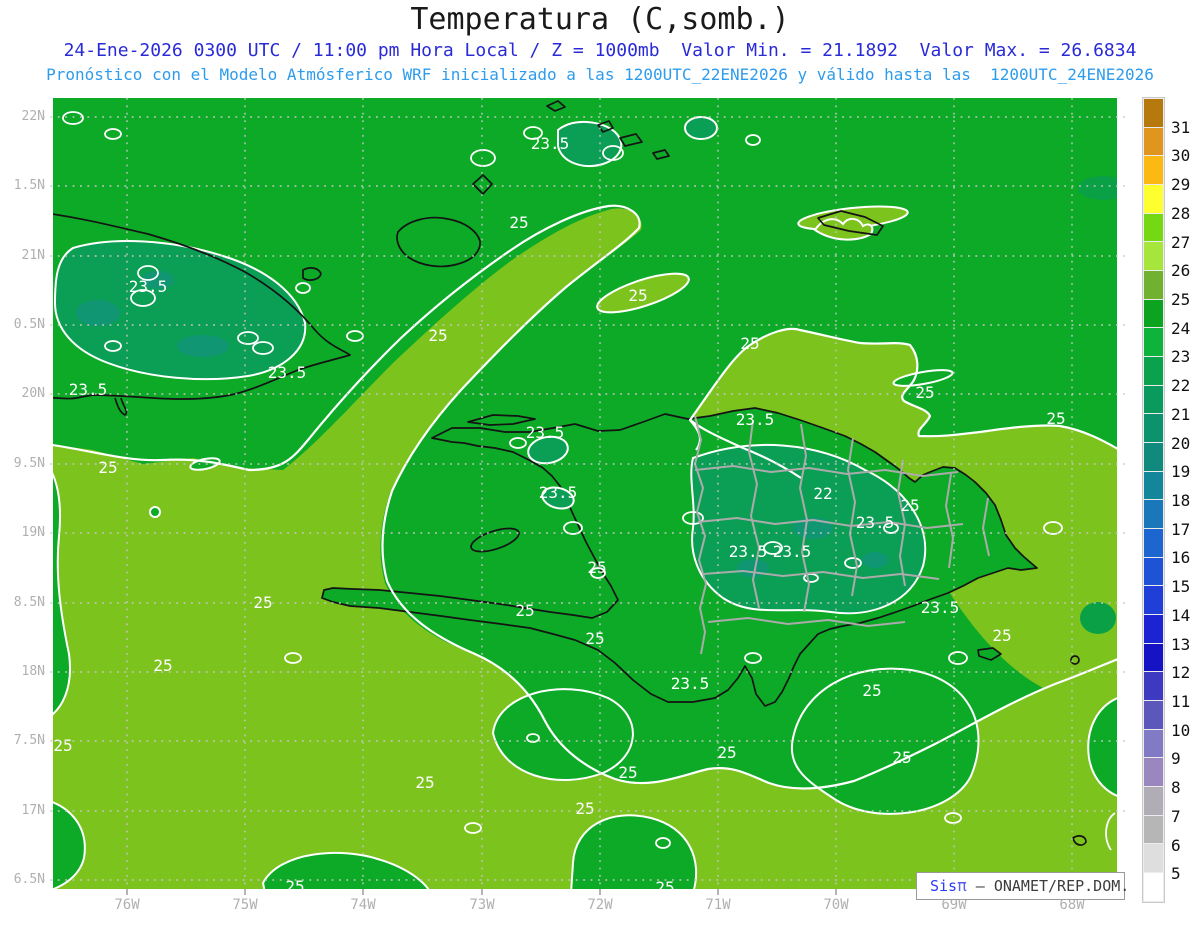 The width and height of the screenshot is (1200, 927). Describe the element at coordinates (33, 532) in the screenshot. I see `lat-tick-label: 19N` at that location.